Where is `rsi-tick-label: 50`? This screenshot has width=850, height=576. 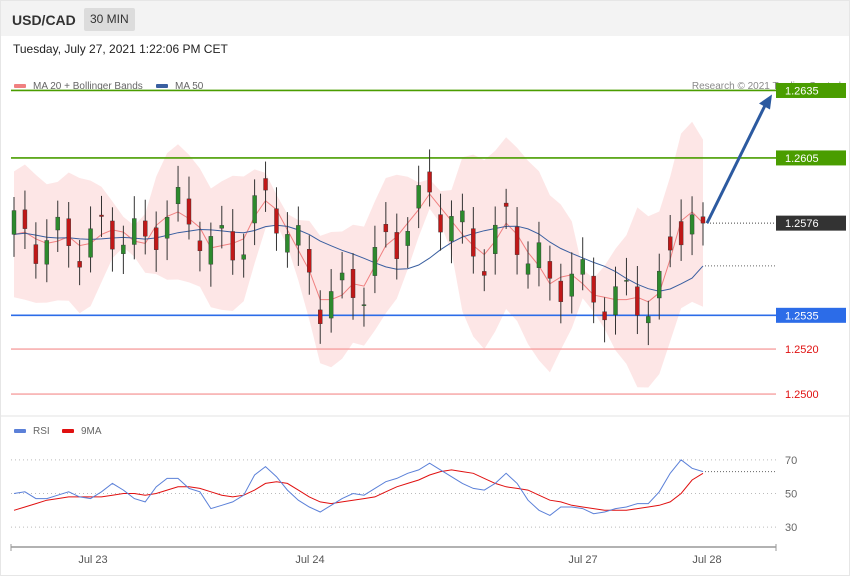
rsi-tick-label: 50 is located at coordinates (791, 495).